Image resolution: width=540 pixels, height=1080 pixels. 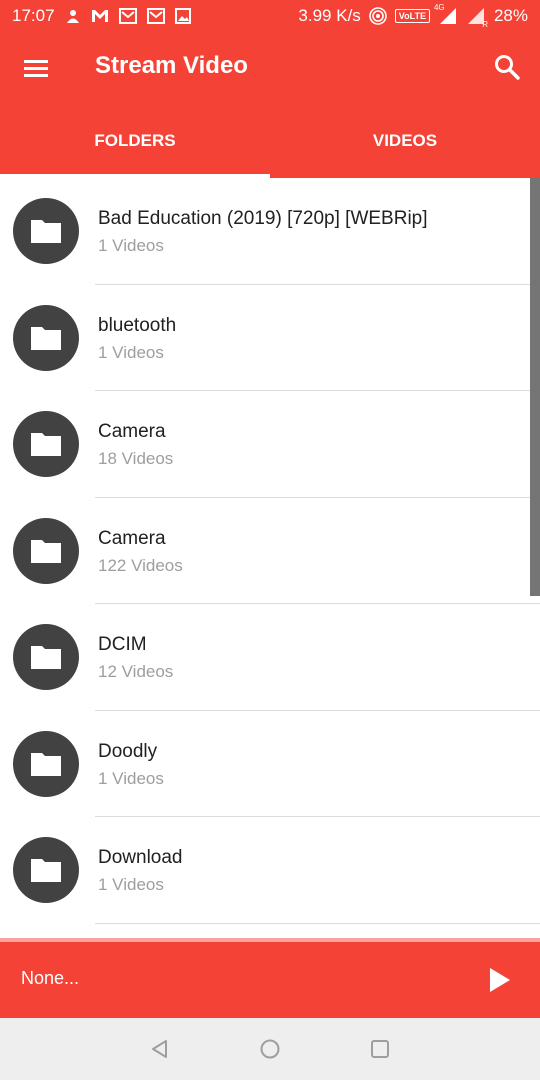 I want to click on home-icon, so click(x=270, y=1049).